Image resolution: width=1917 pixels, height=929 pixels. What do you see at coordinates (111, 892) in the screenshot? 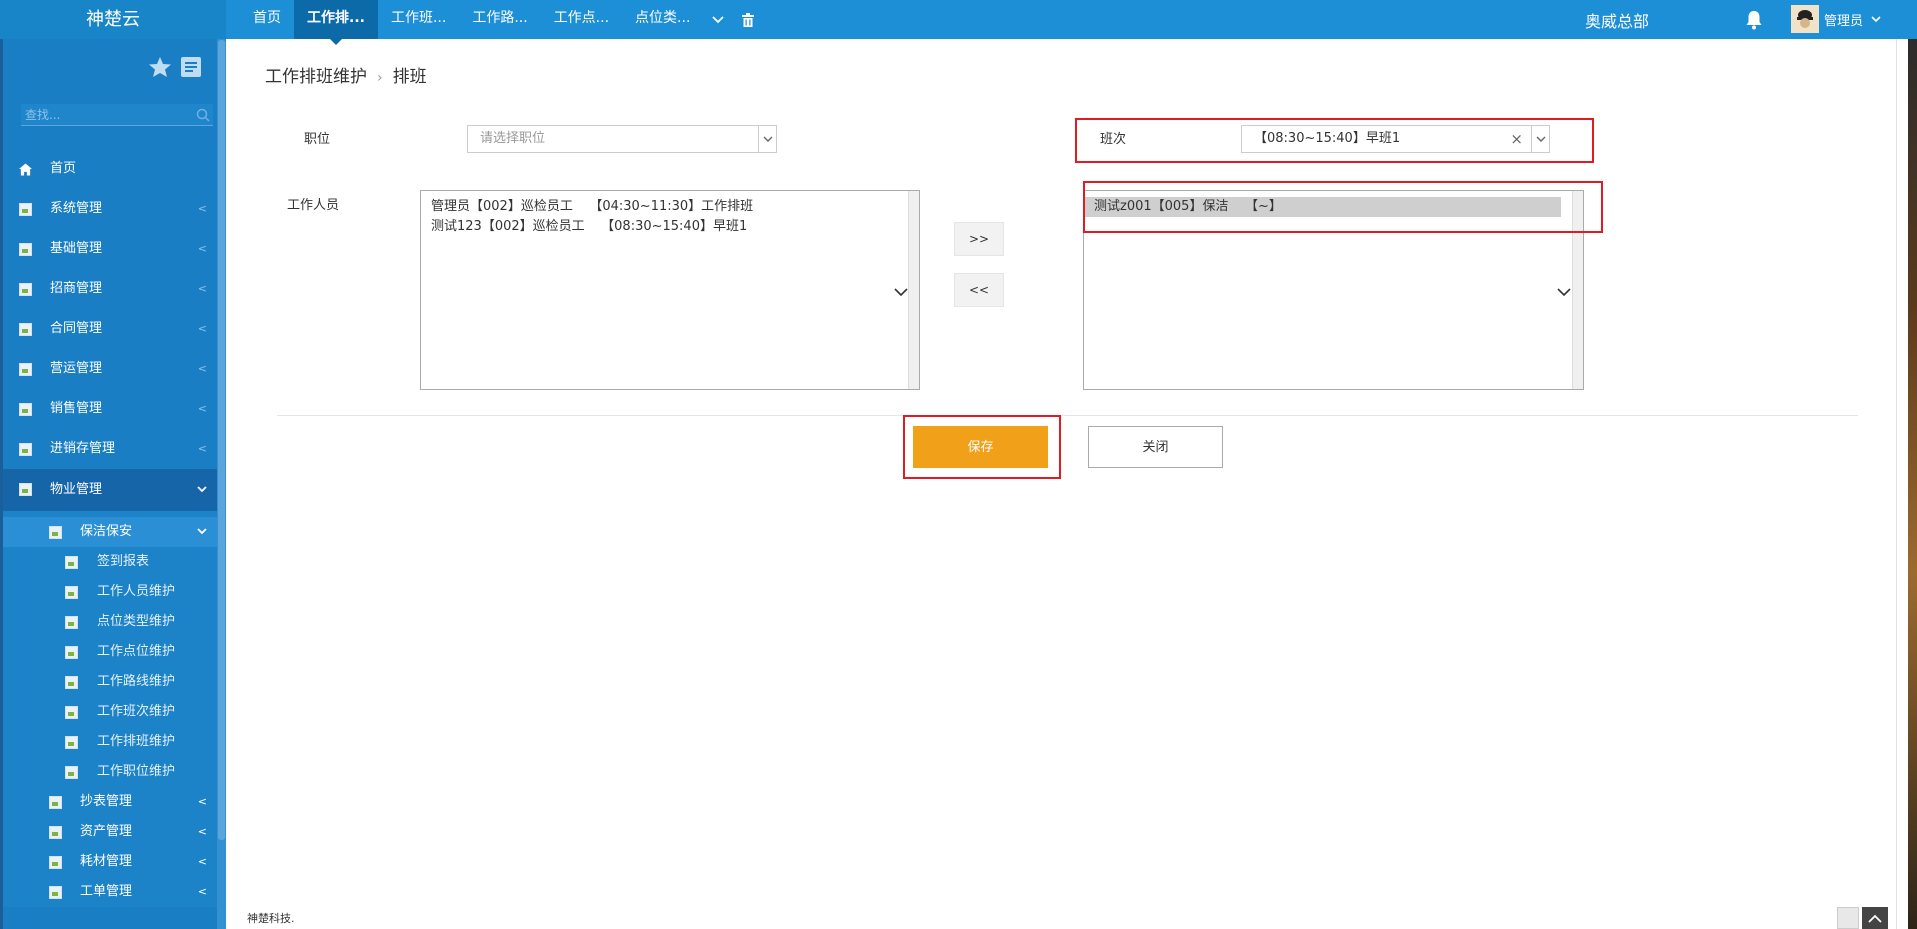
I see `sidebar-item-work-orders: 工单管理 <` at bounding box center [111, 892].